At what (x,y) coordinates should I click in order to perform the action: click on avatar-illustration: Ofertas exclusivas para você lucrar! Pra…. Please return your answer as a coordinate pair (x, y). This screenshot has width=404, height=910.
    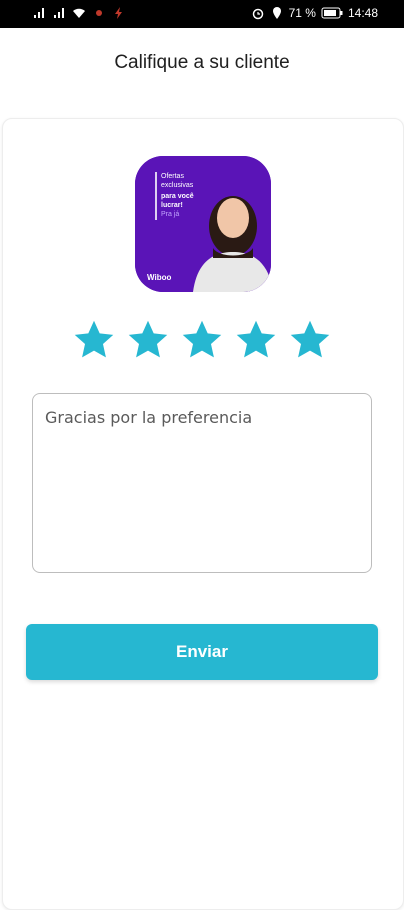
    Looking at the image, I should click on (203, 224).